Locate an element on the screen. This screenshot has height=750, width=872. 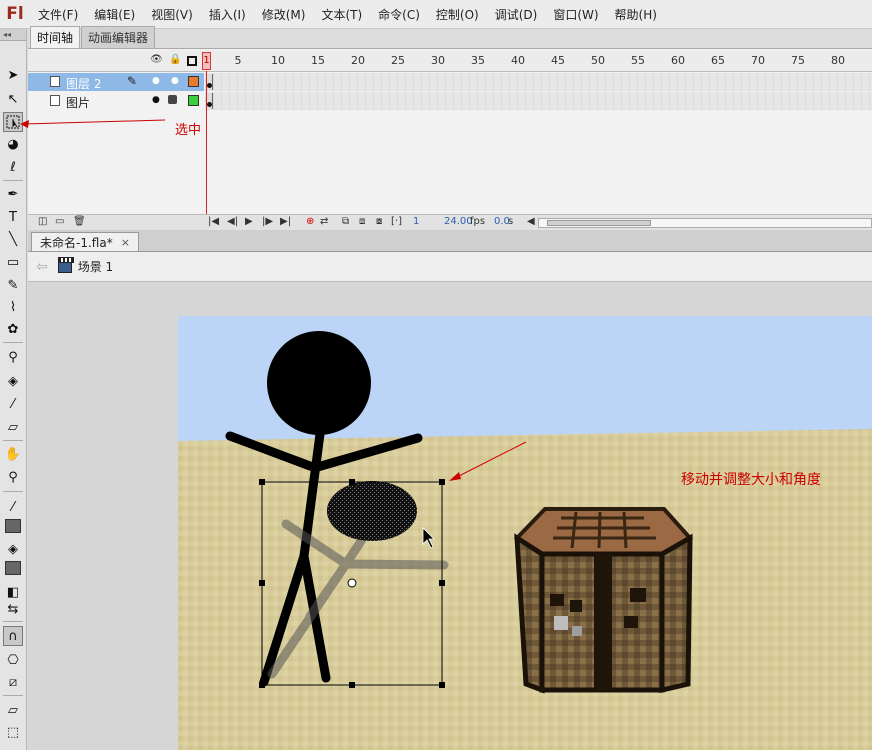
frame-number: 75 is located at coordinates (798, 60).